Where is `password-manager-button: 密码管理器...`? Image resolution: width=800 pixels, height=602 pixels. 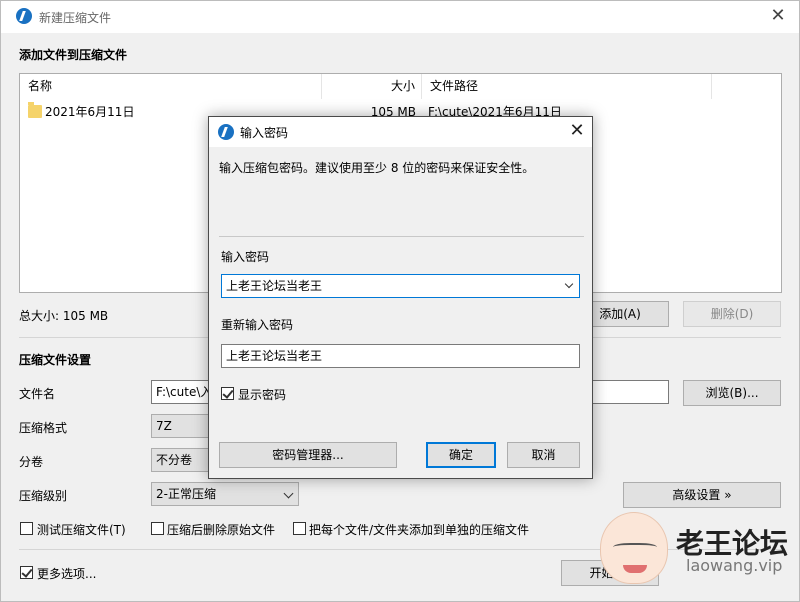 password-manager-button: 密码管理器... is located at coordinates (308, 455).